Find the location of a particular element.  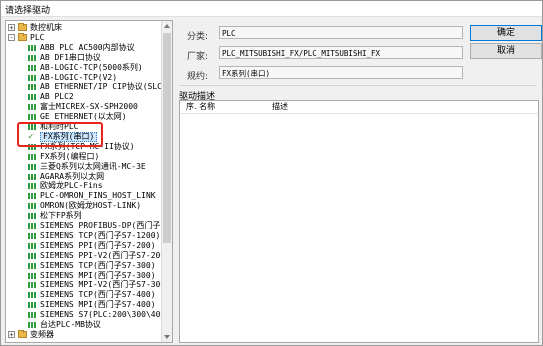

tree-folder: - PLC is located at coordinates (83, 37).